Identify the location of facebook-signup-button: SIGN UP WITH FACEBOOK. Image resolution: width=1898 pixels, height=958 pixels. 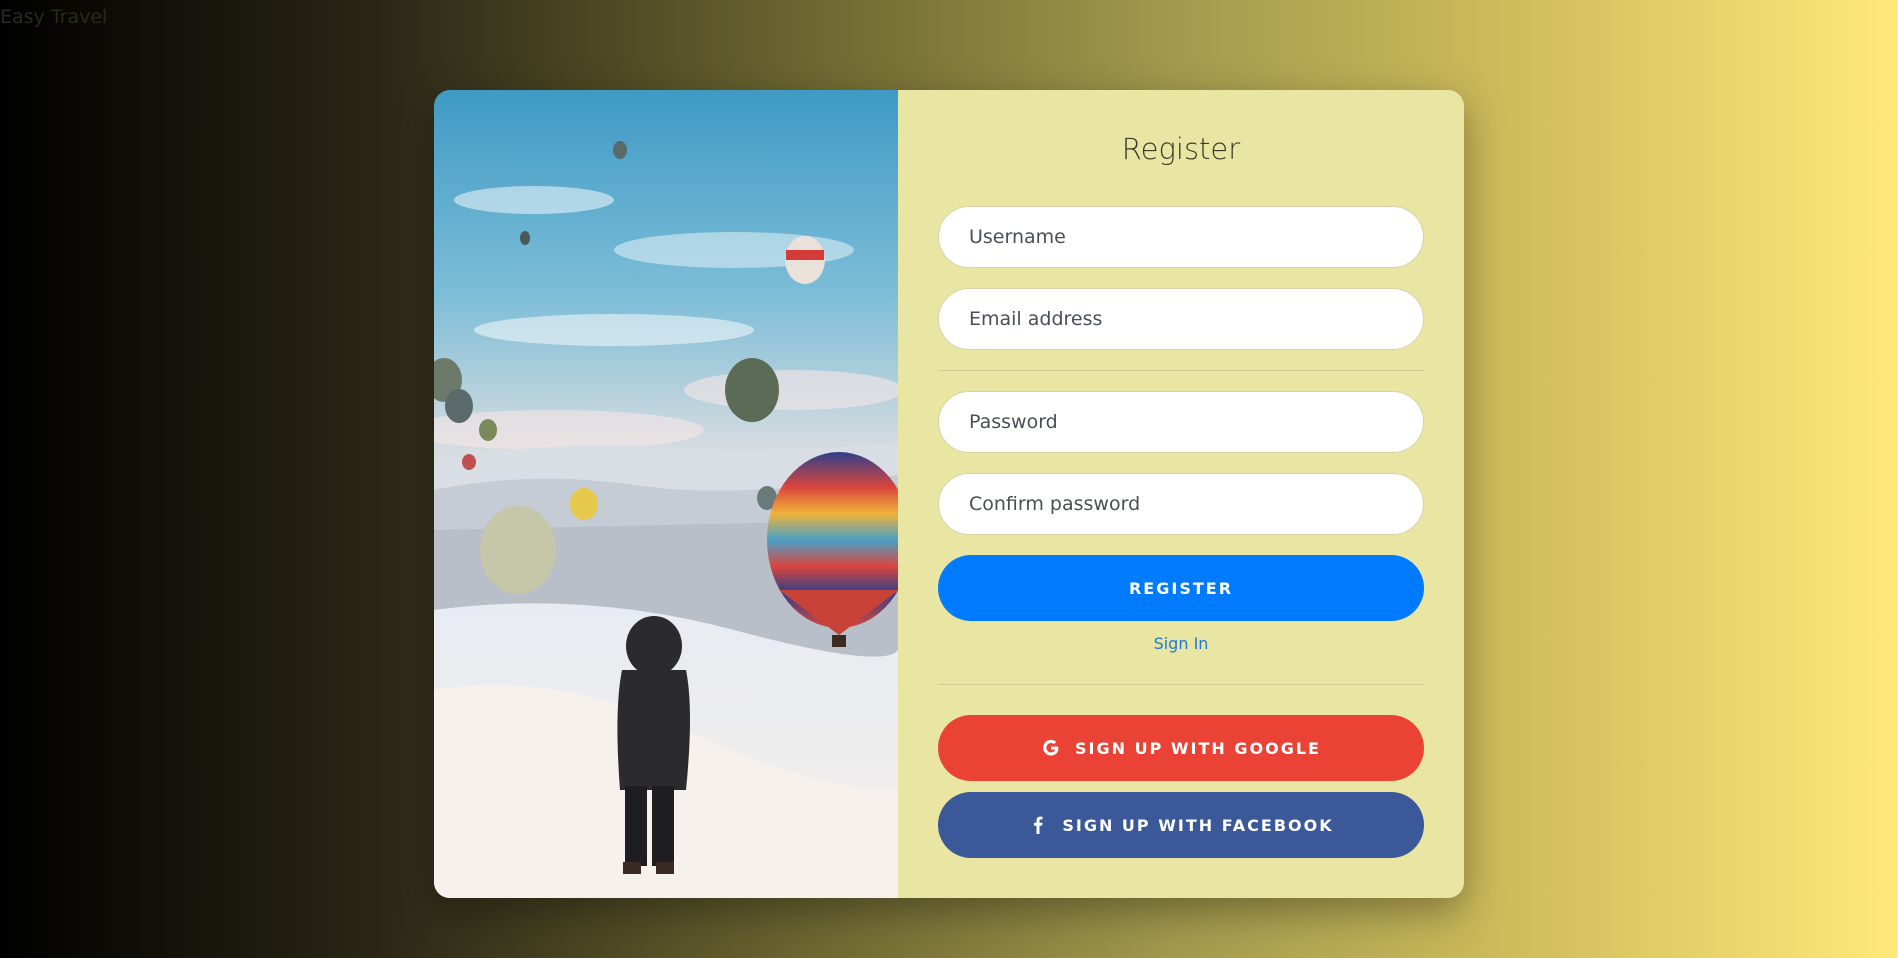
(1181, 825).